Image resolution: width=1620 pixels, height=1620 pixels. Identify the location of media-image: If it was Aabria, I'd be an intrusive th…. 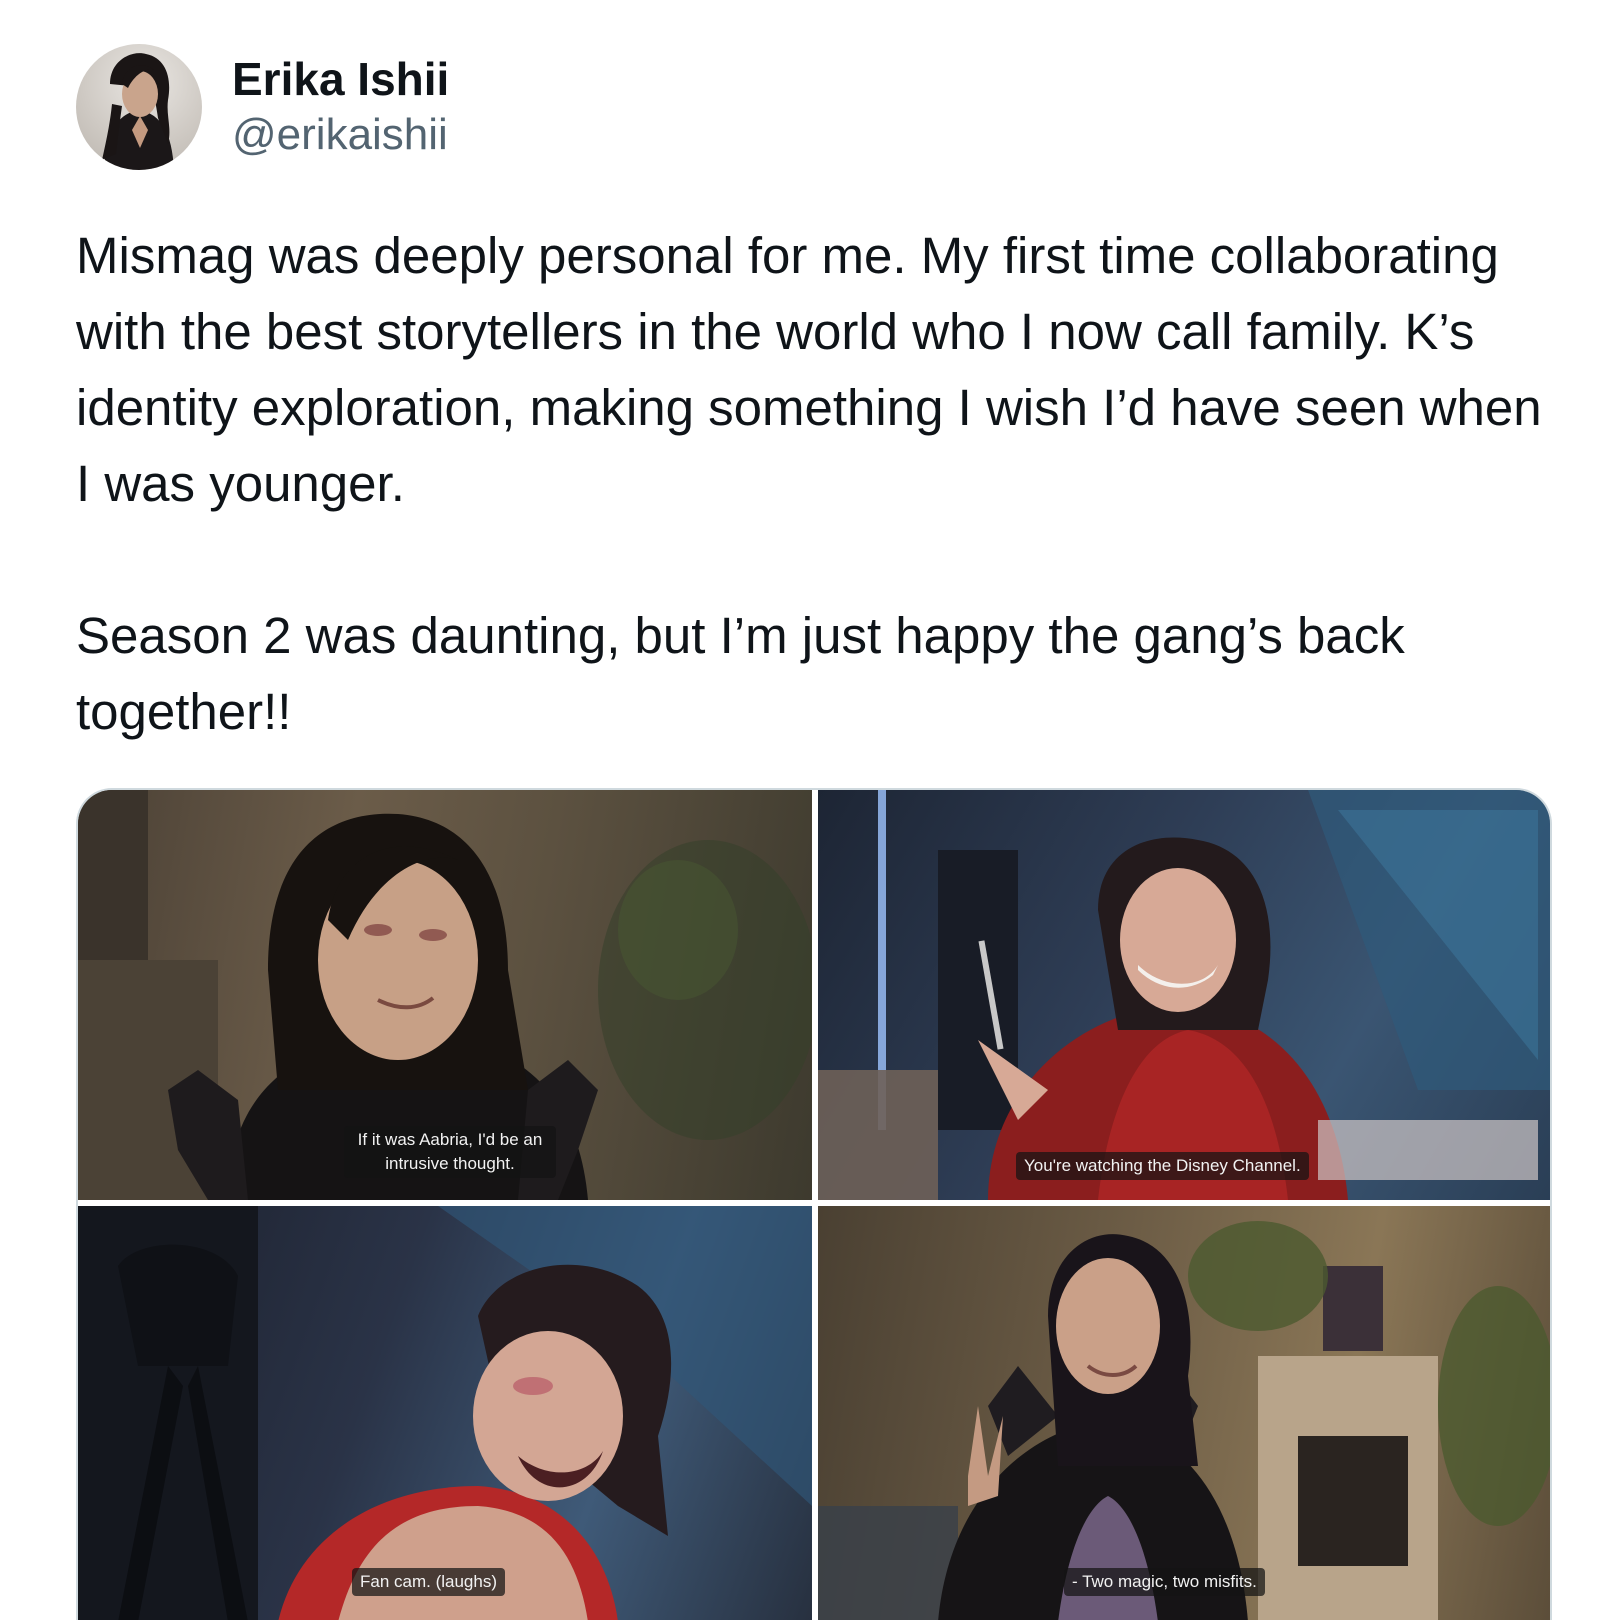
(445, 995).